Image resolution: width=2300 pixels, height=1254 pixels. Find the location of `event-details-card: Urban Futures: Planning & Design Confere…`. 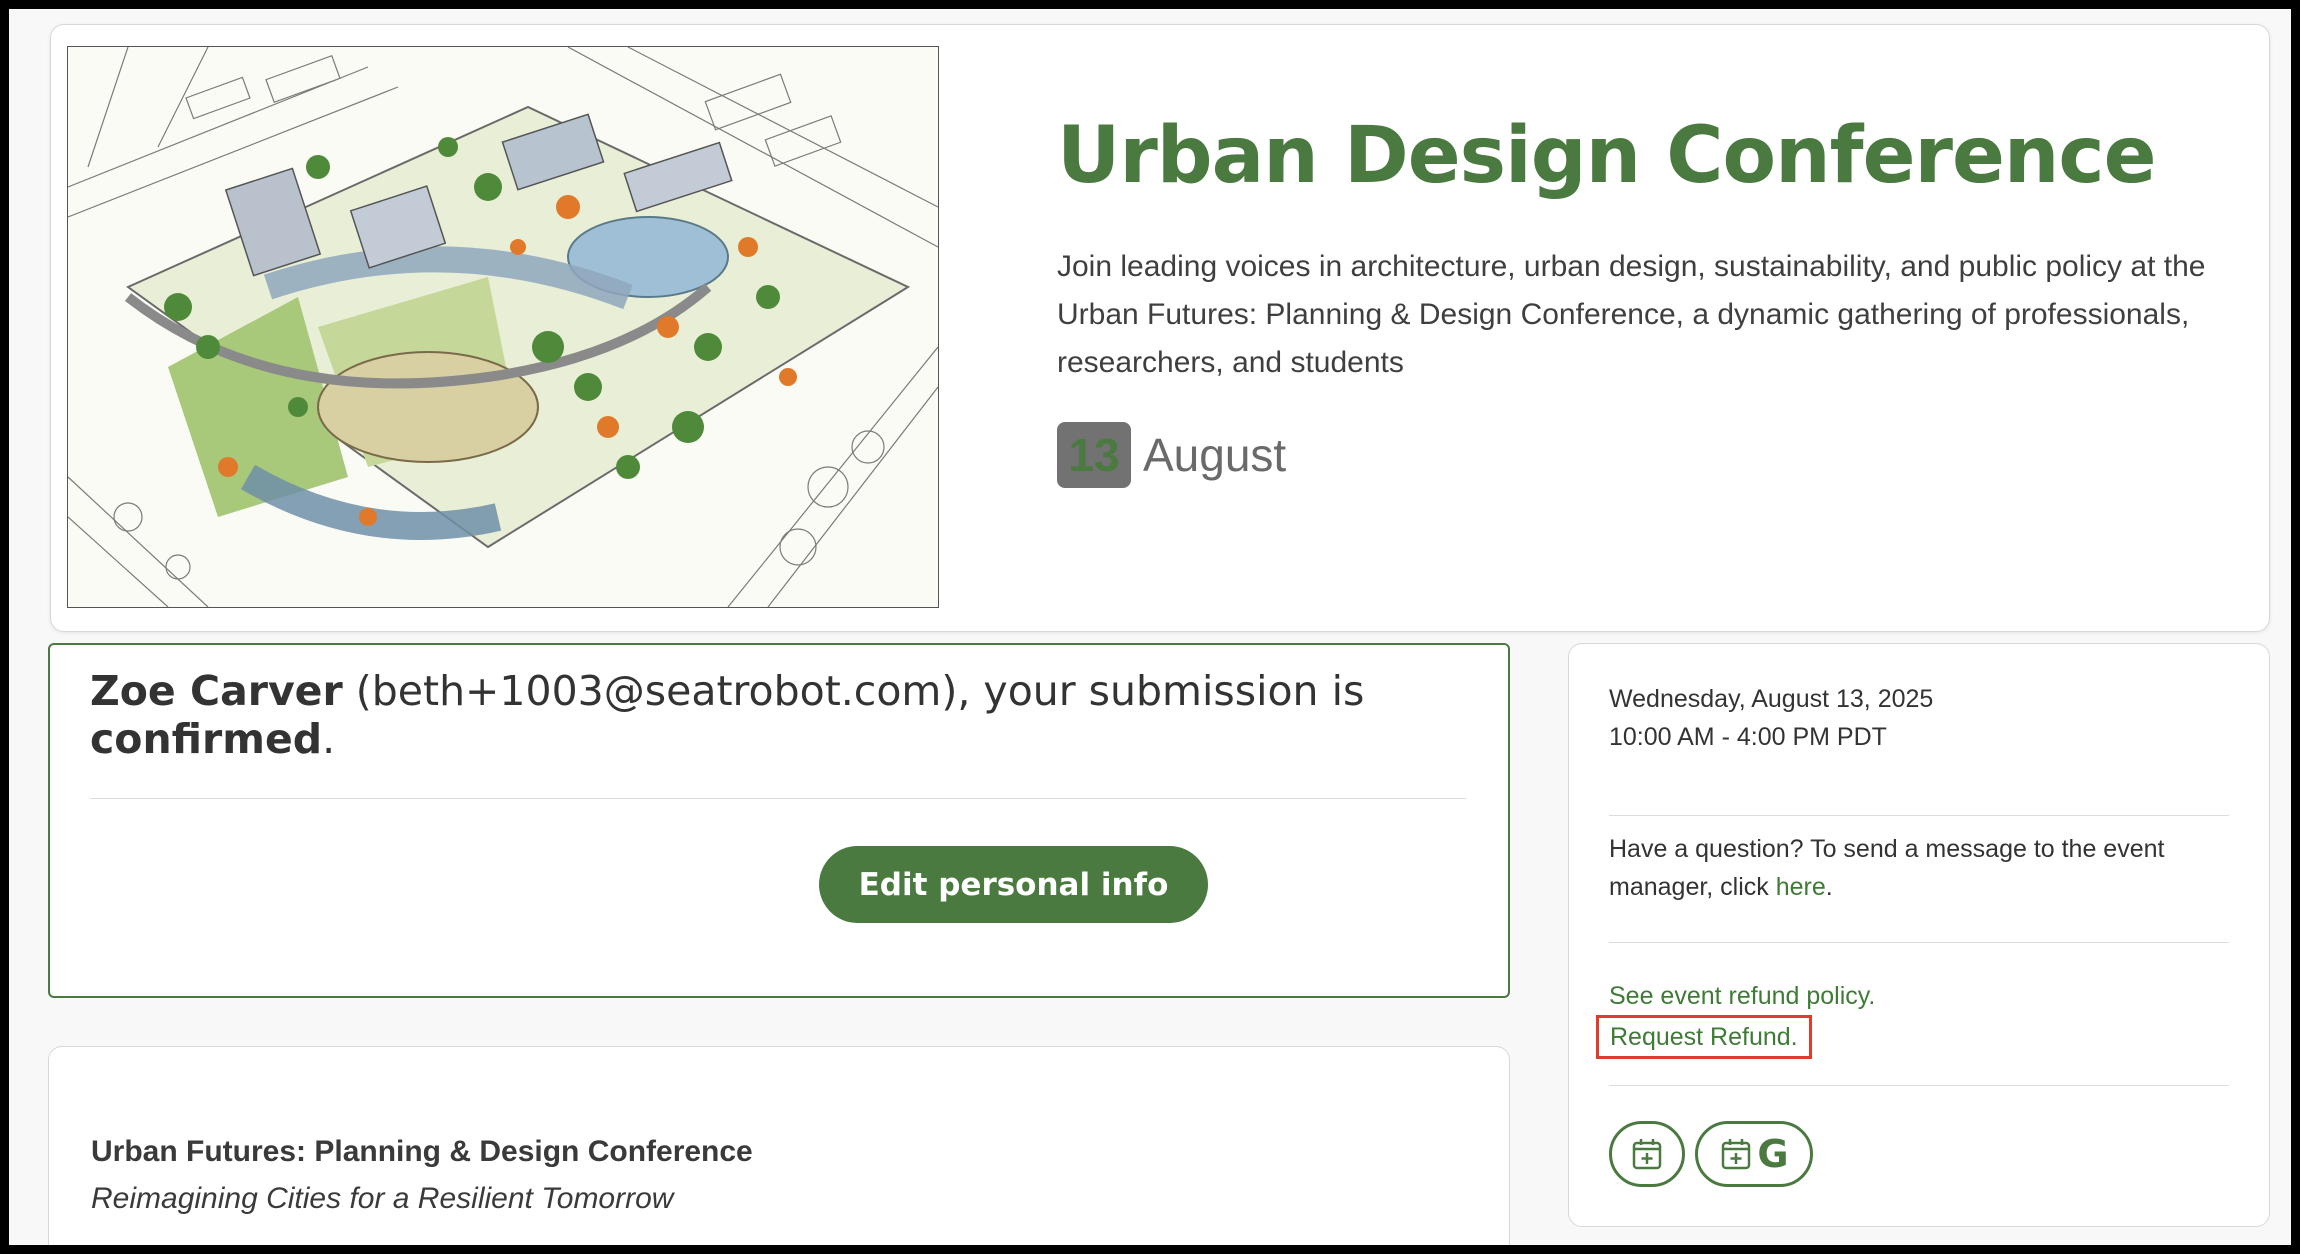

event-details-card: Urban Futures: Planning & Design Confere… is located at coordinates (779, 1145).